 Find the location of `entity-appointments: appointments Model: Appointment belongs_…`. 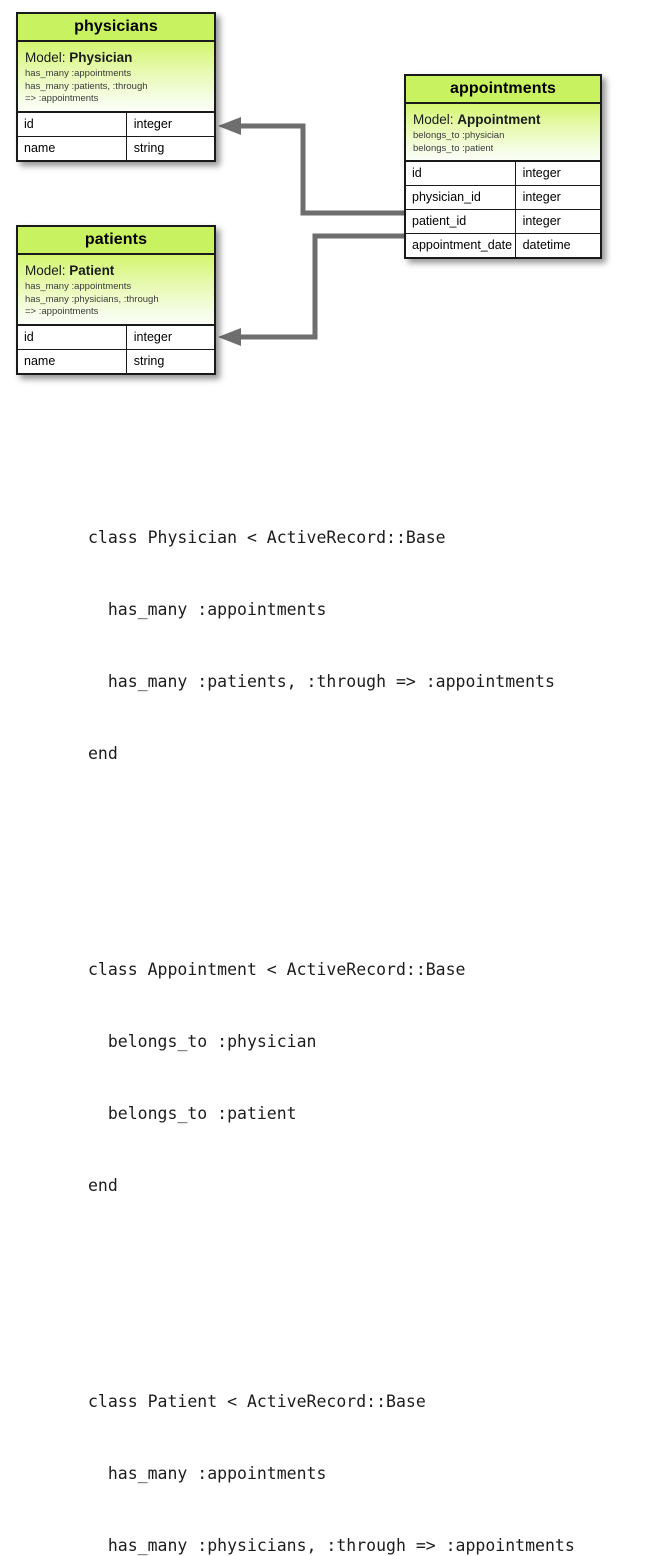

entity-appointments: appointments Model: Appointment belongs_… is located at coordinates (503, 166).